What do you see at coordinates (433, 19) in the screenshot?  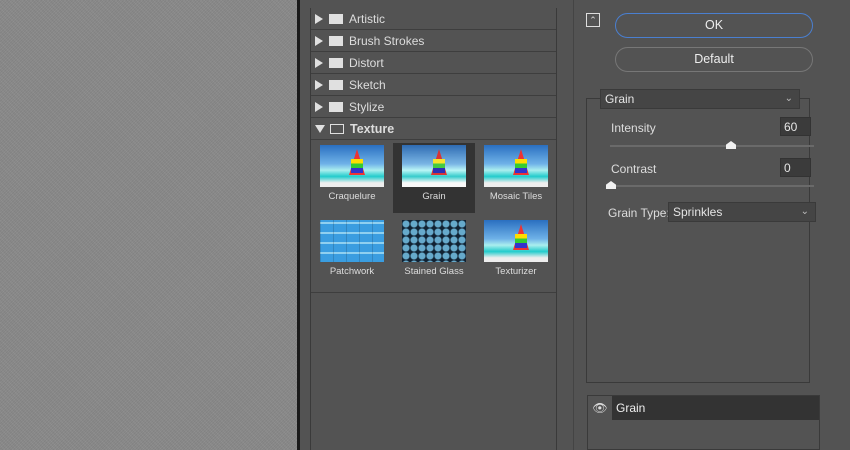 I see `category-artistic: Artistic` at bounding box center [433, 19].